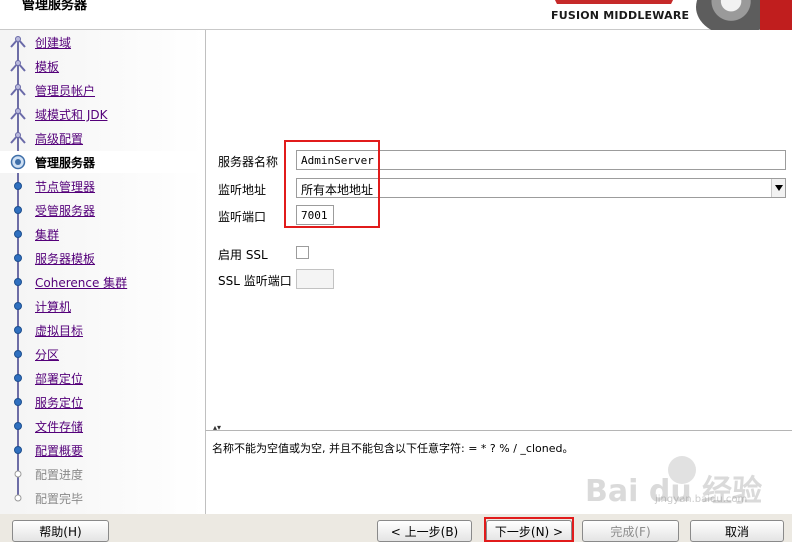  Describe the element at coordinates (102, 186) in the screenshot. I see `sidebar-item: 节点管理器` at that location.